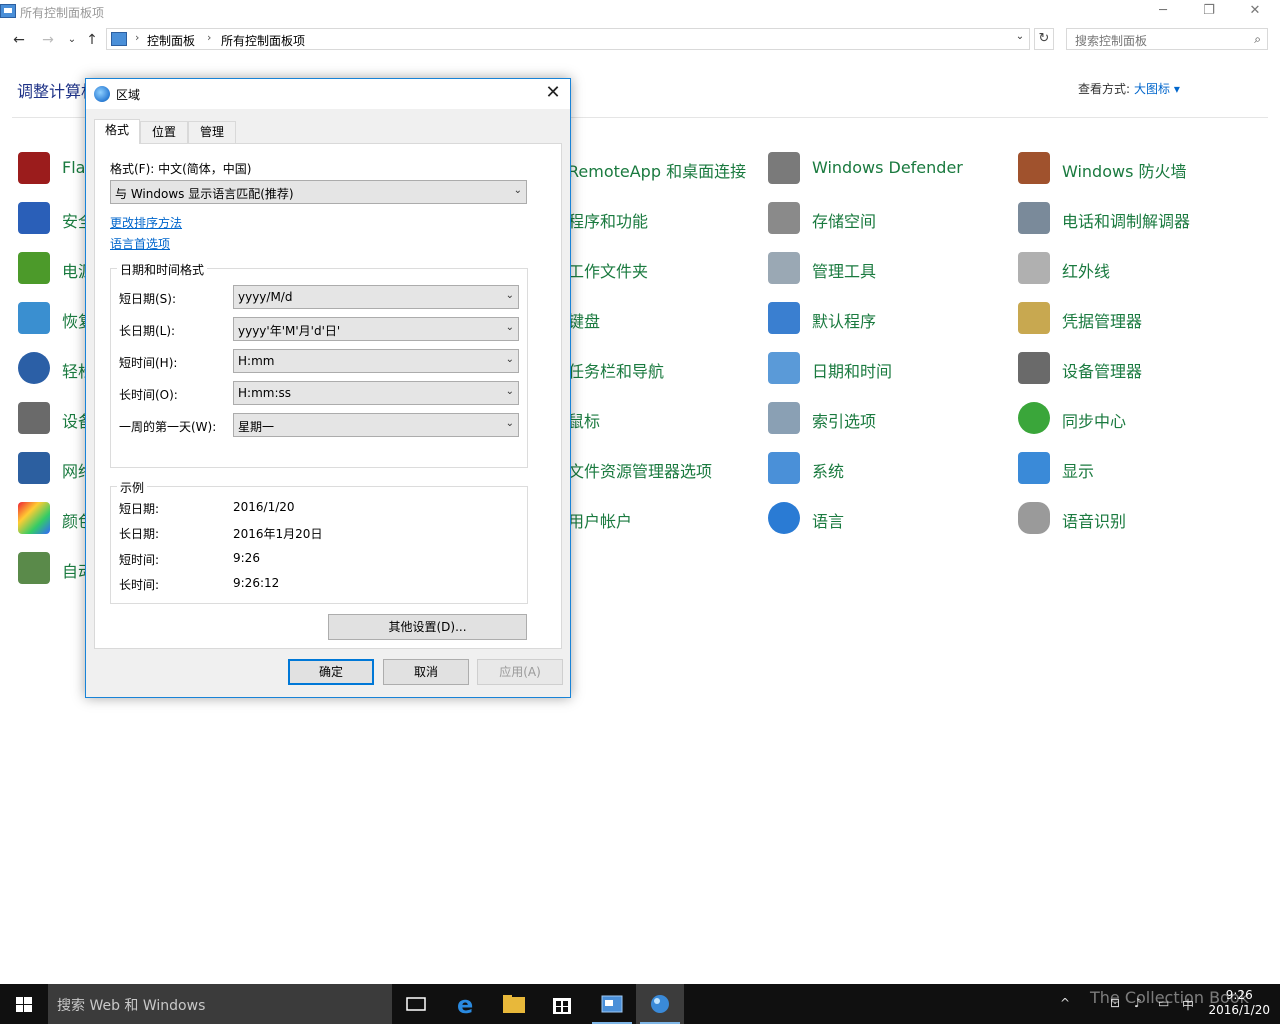 Image resolution: width=1280 pixels, height=1027 pixels. I want to click on store-button, so click(562, 1004).